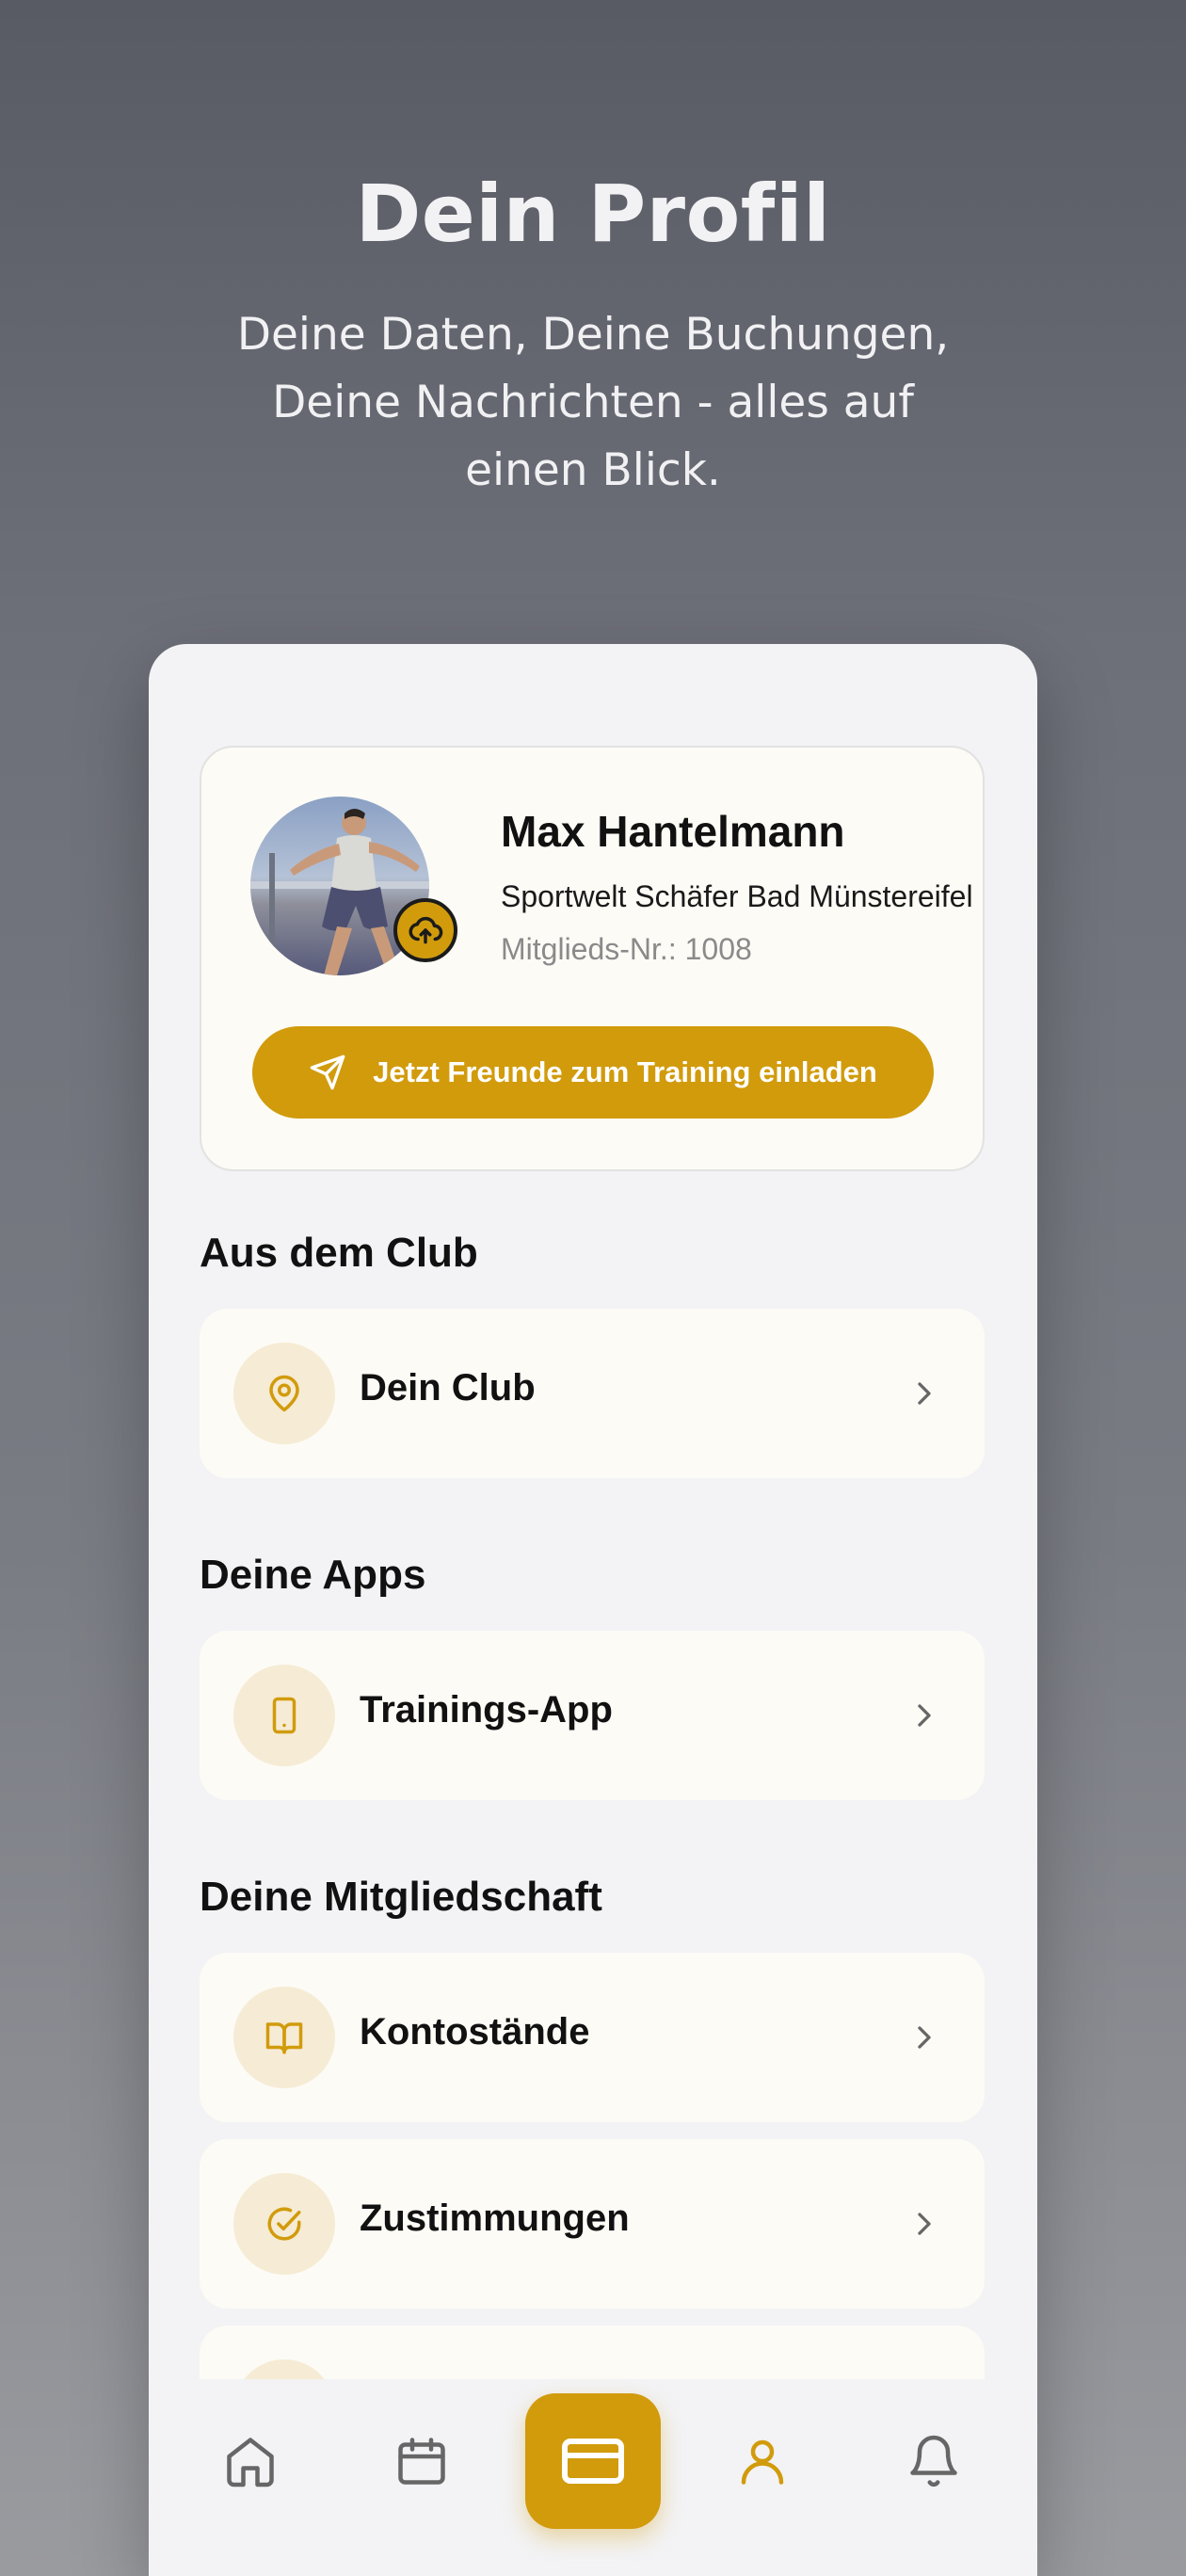 Image resolution: width=1186 pixels, height=2576 pixels. I want to click on row-label: Kontostände, so click(475, 2032).